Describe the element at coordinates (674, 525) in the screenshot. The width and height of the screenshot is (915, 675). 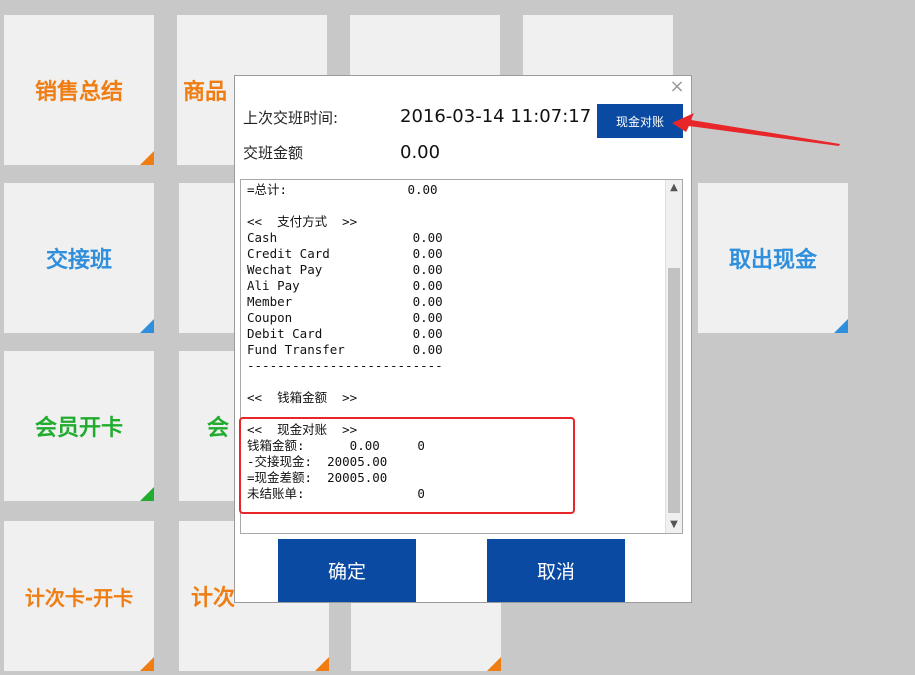
I see `scroll-down-icon: ▼` at that location.